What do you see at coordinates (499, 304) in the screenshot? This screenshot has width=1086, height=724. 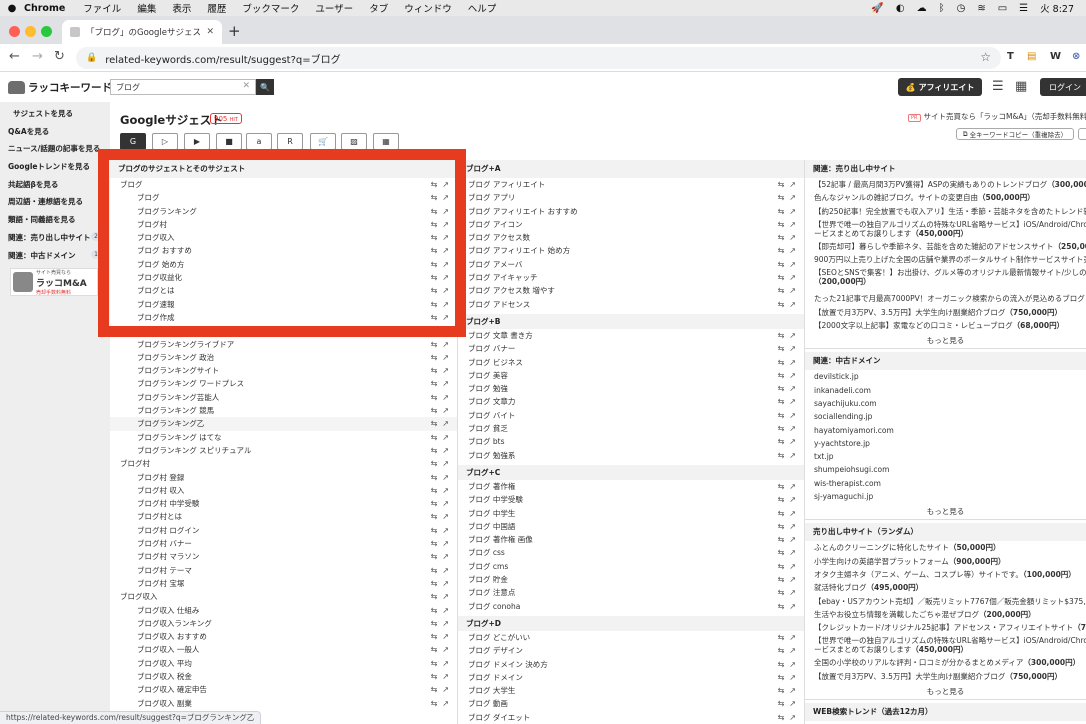 I see `suggest-keyword: ブログ アドセンス` at bounding box center [499, 304].